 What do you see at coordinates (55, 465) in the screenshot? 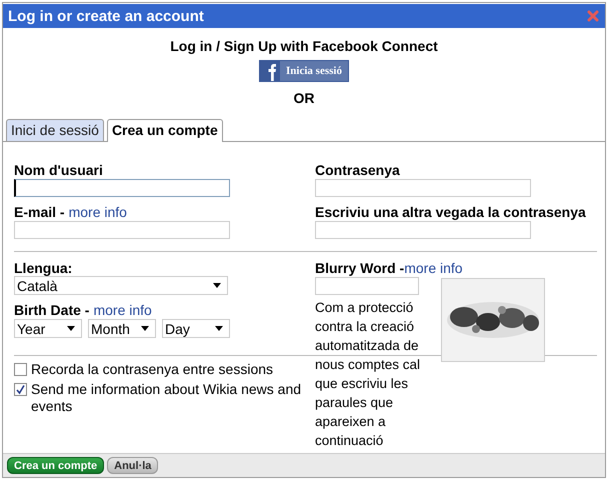
I see `create-account-button: Crea un compte` at bounding box center [55, 465].